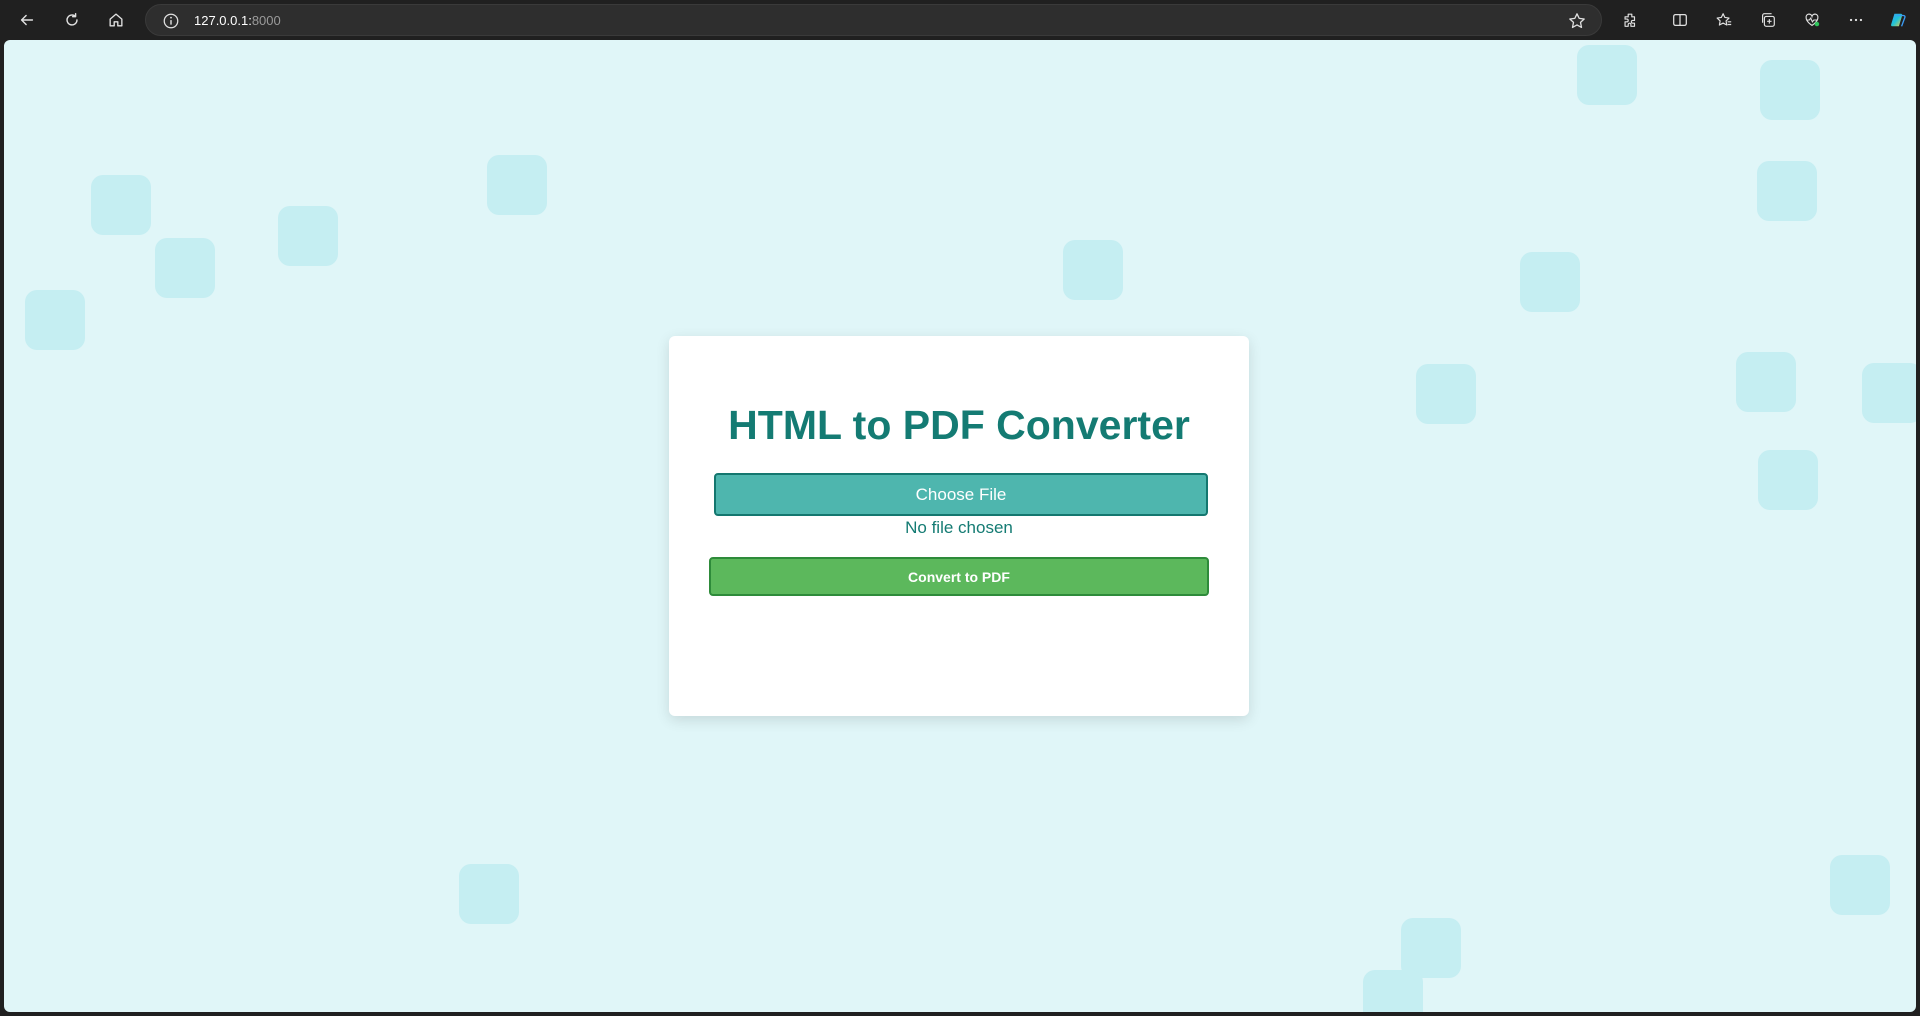 This screenshot has height=1016, width=1920. What do you see at coordinates (873, 20) in the screenshot?
I see `address-bar: 127.0.0.1:8000` at bounding box center [873, 20].